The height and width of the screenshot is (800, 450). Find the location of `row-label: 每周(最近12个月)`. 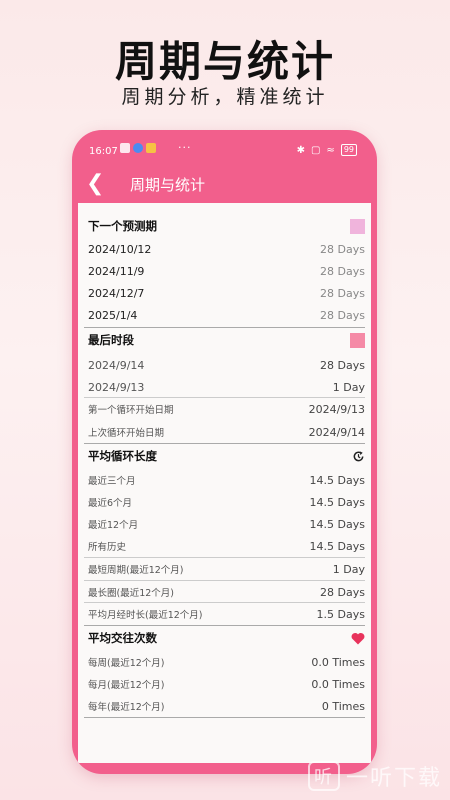

row-label: 每周(最近12个月) is located at coordinates (126, 663).